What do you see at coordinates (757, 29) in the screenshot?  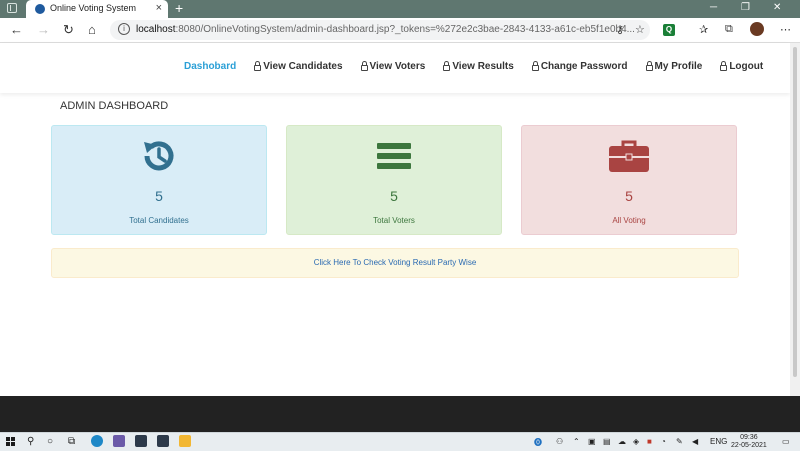 I see `profile-avatar` at bounding box center [757, 29].